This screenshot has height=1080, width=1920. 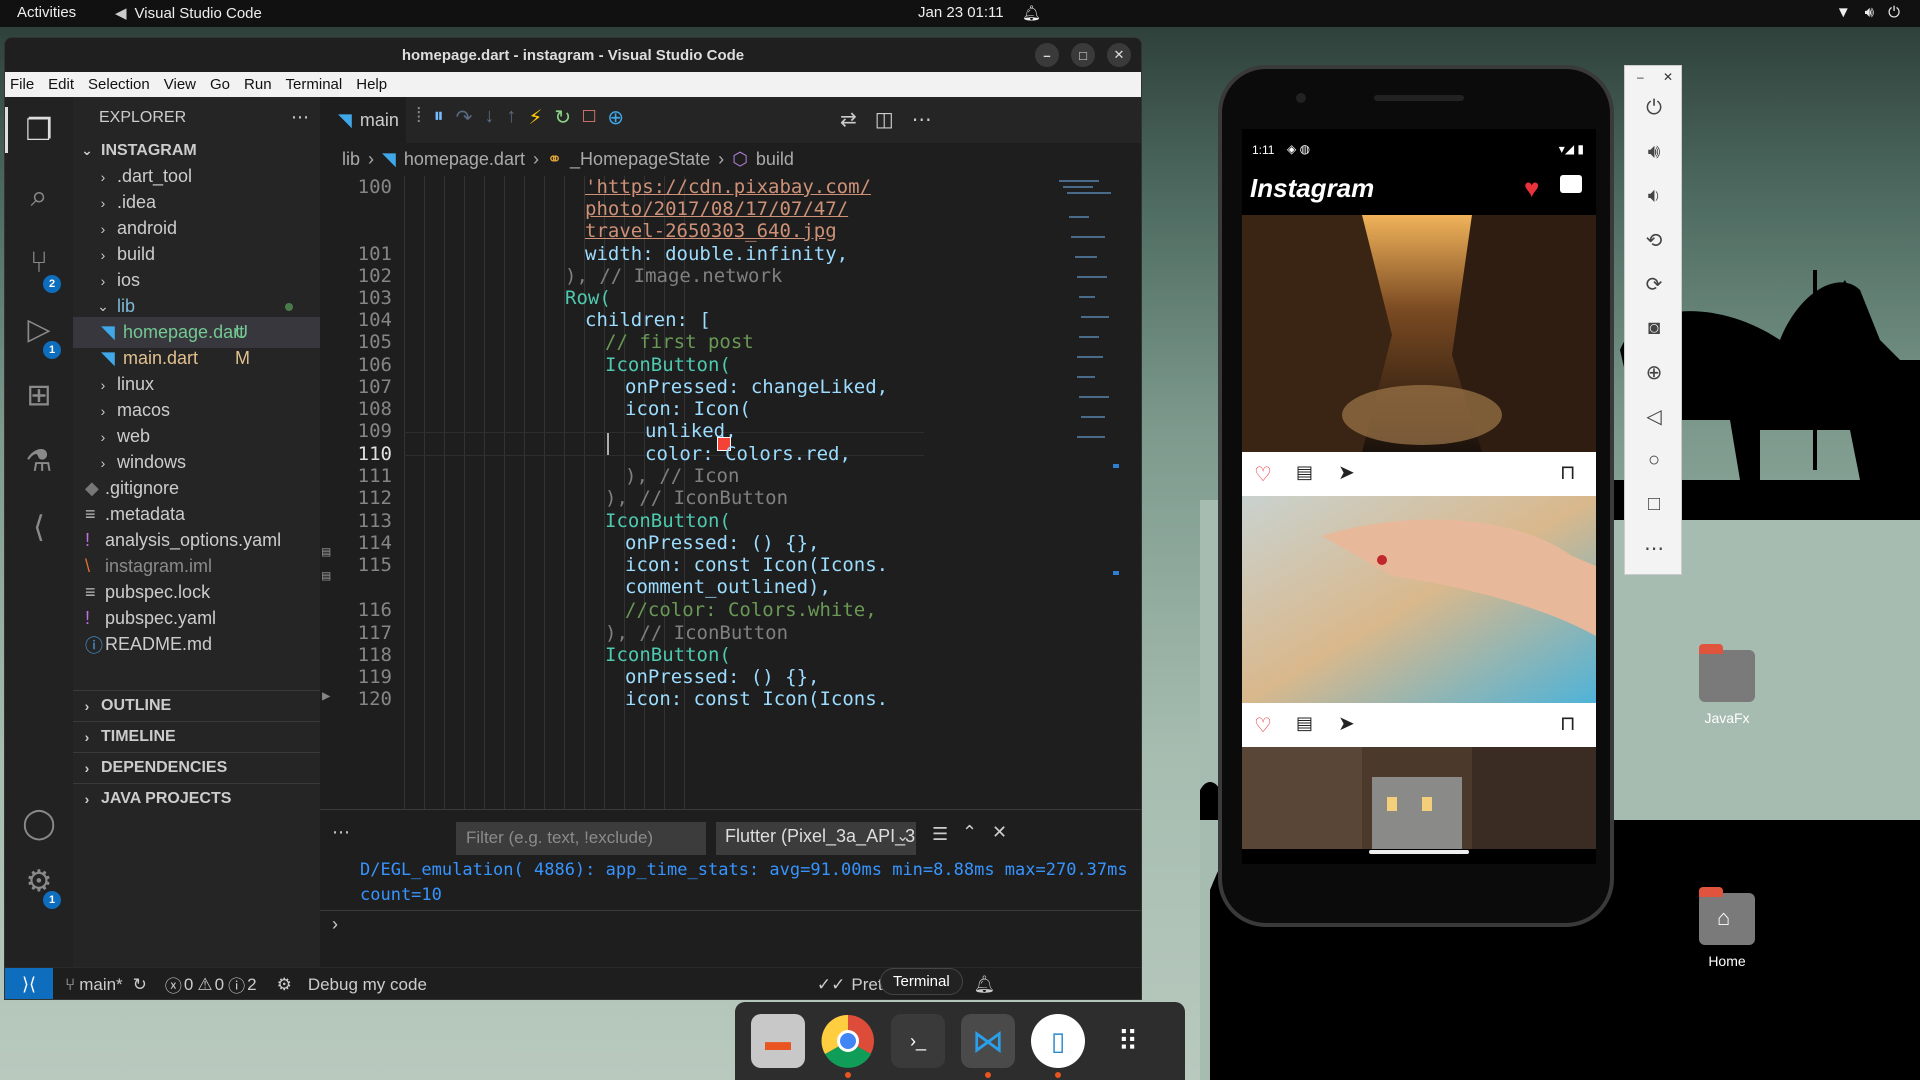 What do you see at coordinates (29, 983) in the screenshot?
I see `remote-icon: ⟩⟨` at bounding box center [29, 983].